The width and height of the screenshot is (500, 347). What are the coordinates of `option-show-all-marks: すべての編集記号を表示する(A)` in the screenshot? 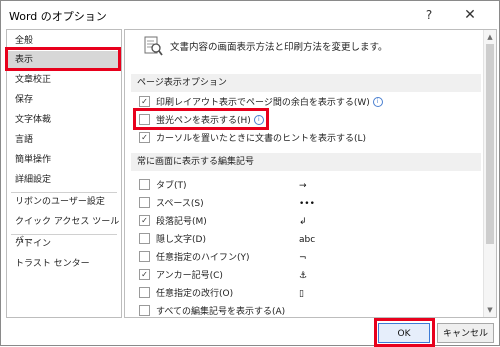 It's located at (212, 311).